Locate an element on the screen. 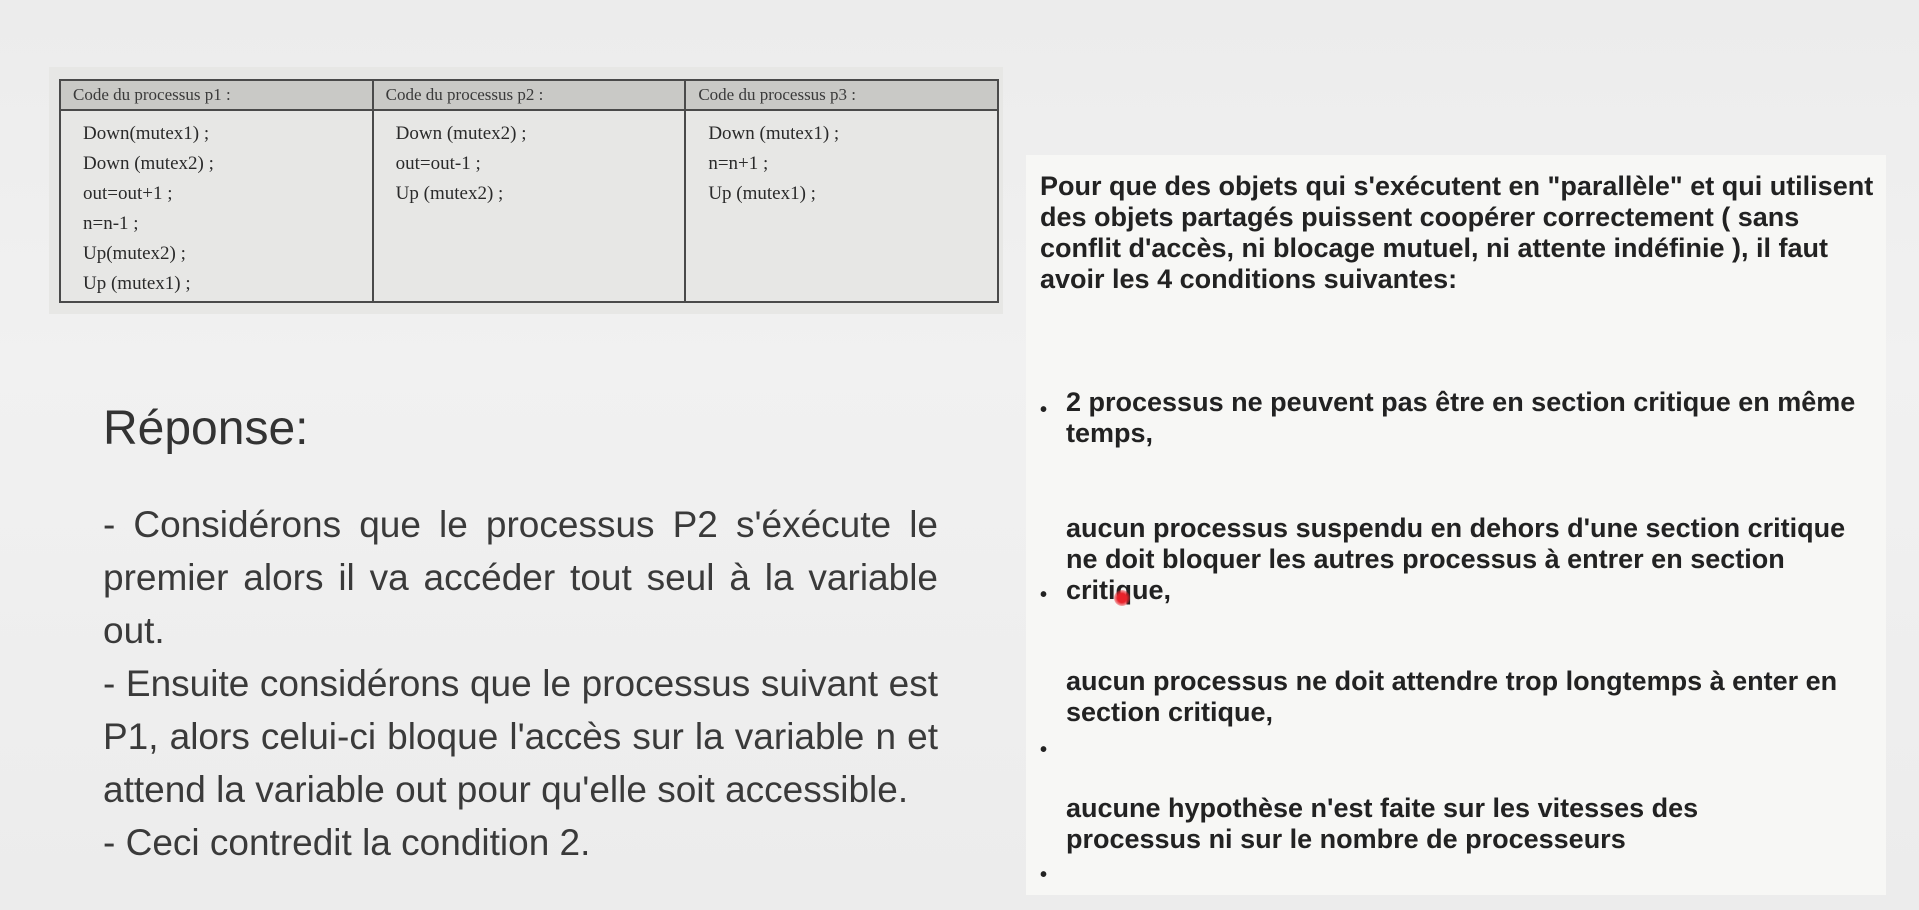 This screenshot has width=1919, height=910. header-p2: Code du processus p2 : is located at coordinates (529, 95).